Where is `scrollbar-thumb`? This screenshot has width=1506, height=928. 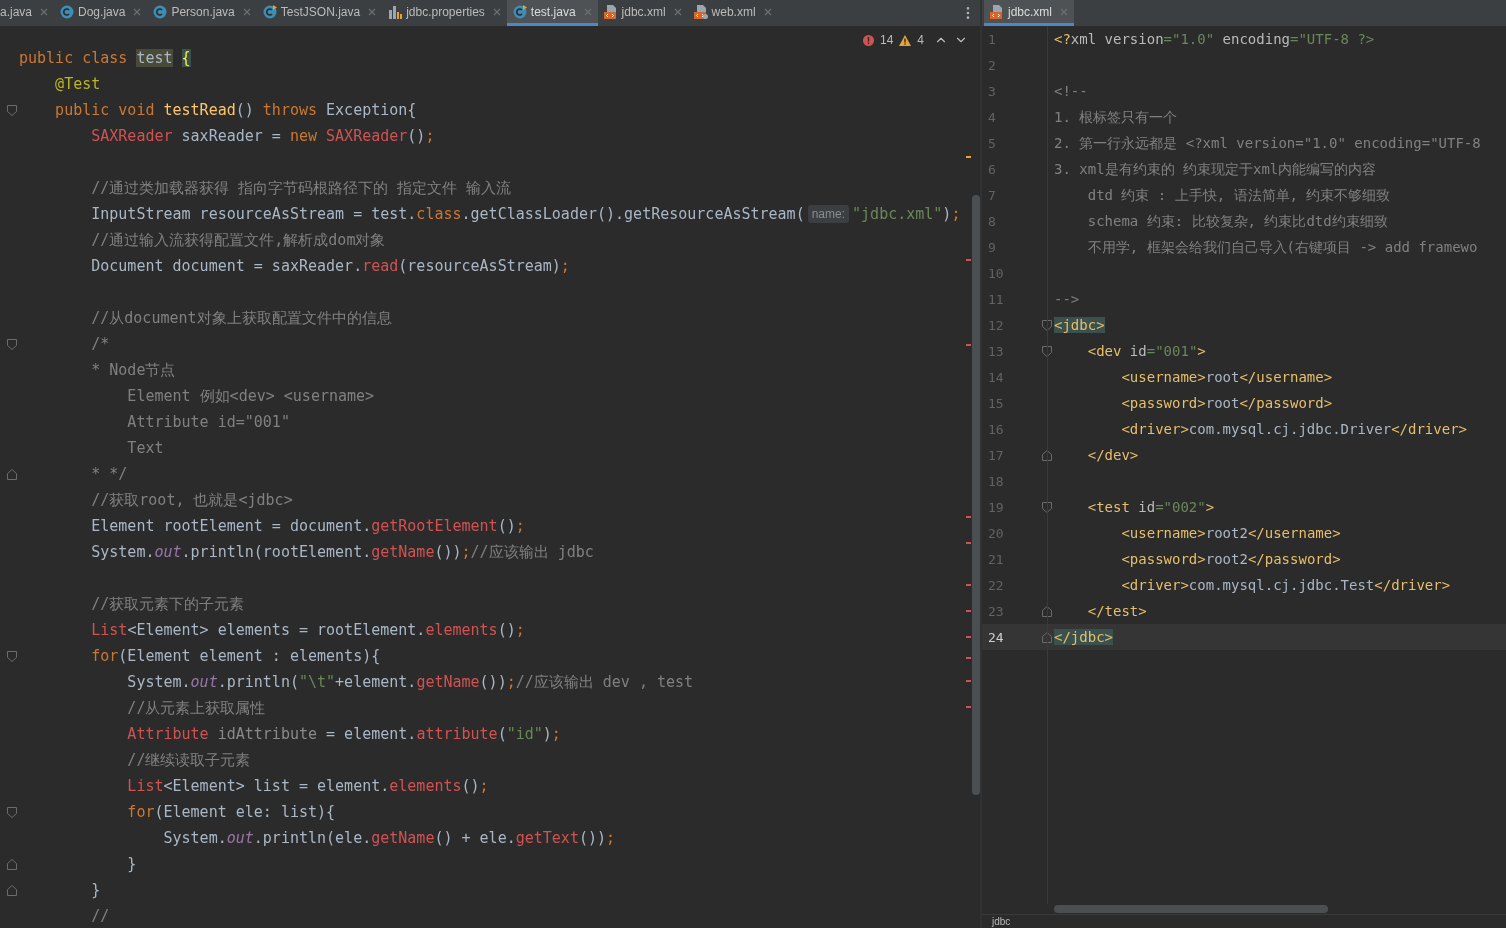 scrollbar-thumb is located at coordinates (976, 495).